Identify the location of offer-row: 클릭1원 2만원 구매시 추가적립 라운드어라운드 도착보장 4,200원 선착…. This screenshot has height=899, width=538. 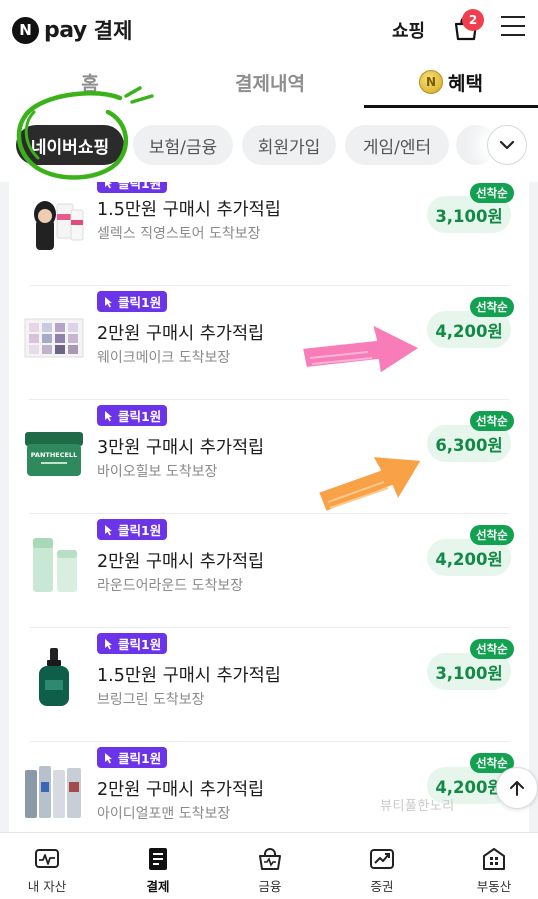
(269, 571).